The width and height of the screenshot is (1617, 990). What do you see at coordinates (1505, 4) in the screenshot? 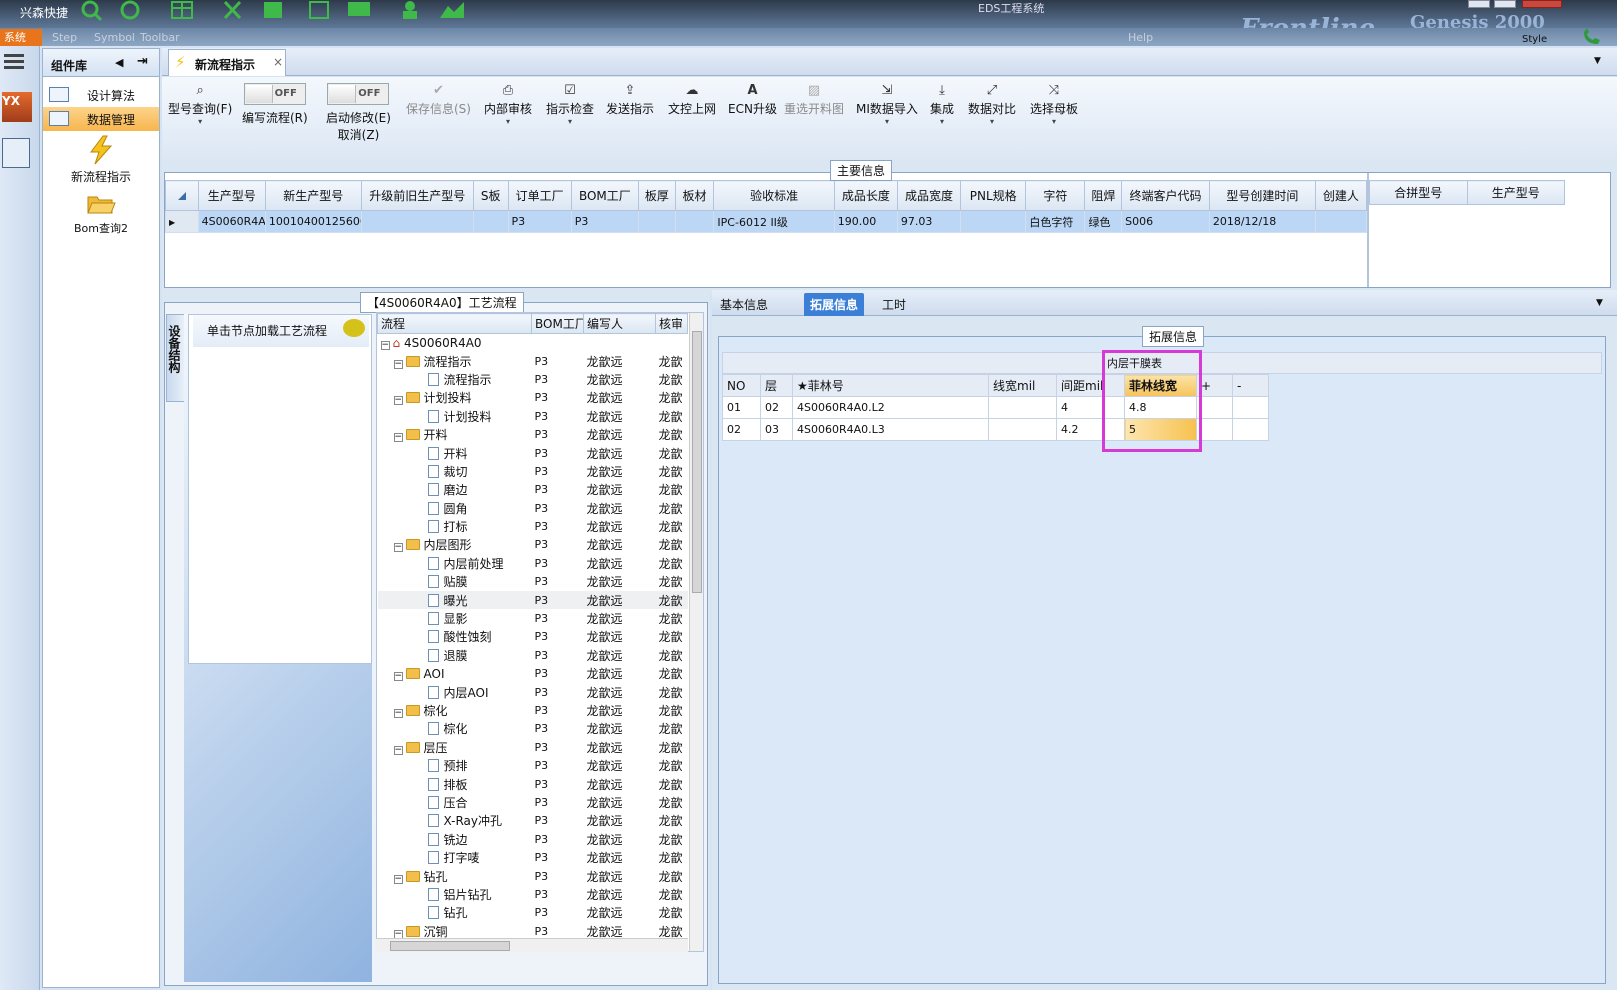
I see `maximize-button` at bounding box center [1505, 4].